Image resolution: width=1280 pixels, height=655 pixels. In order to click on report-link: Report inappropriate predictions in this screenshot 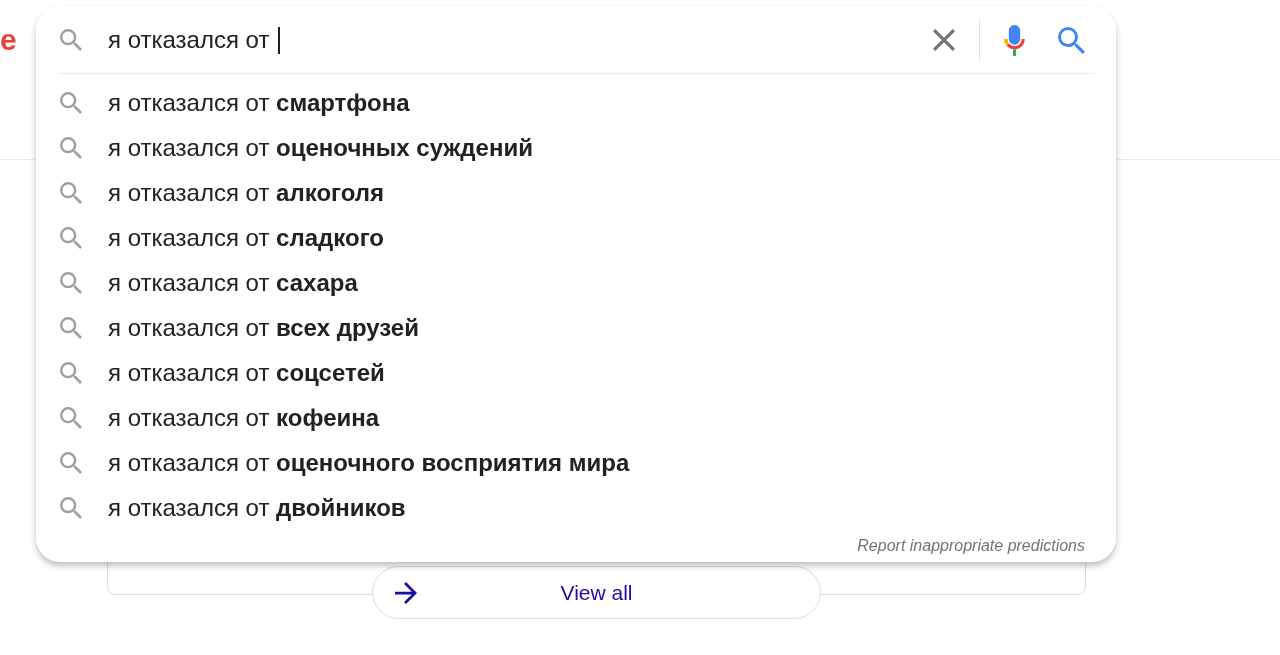, I will do `click(971, 546)`.